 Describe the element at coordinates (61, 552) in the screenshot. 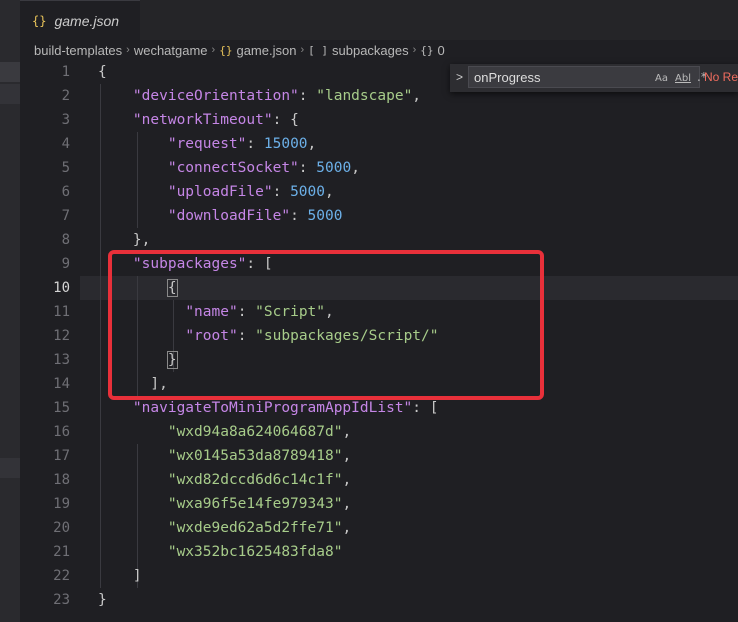

I see `line-number: 21` at that location.